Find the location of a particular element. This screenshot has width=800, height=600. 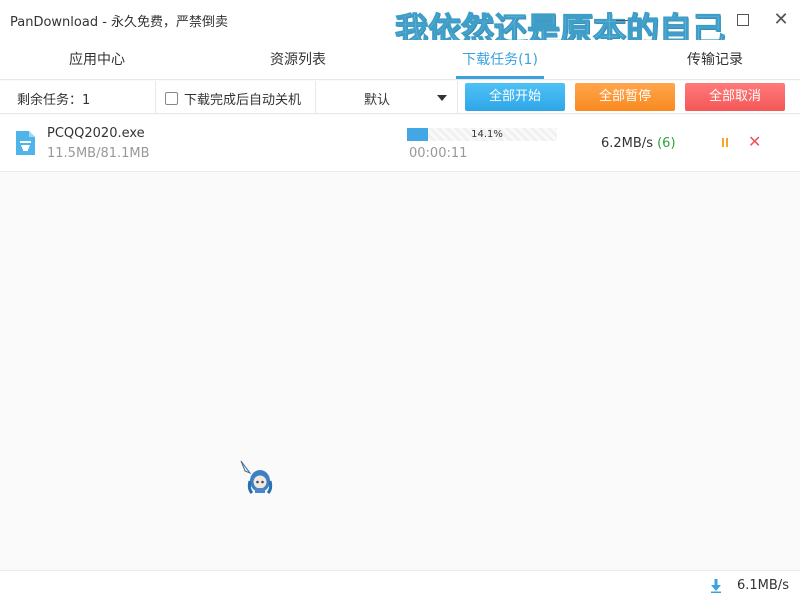

tab-app-center: 应用中心 is located at coordinates (97, 60).